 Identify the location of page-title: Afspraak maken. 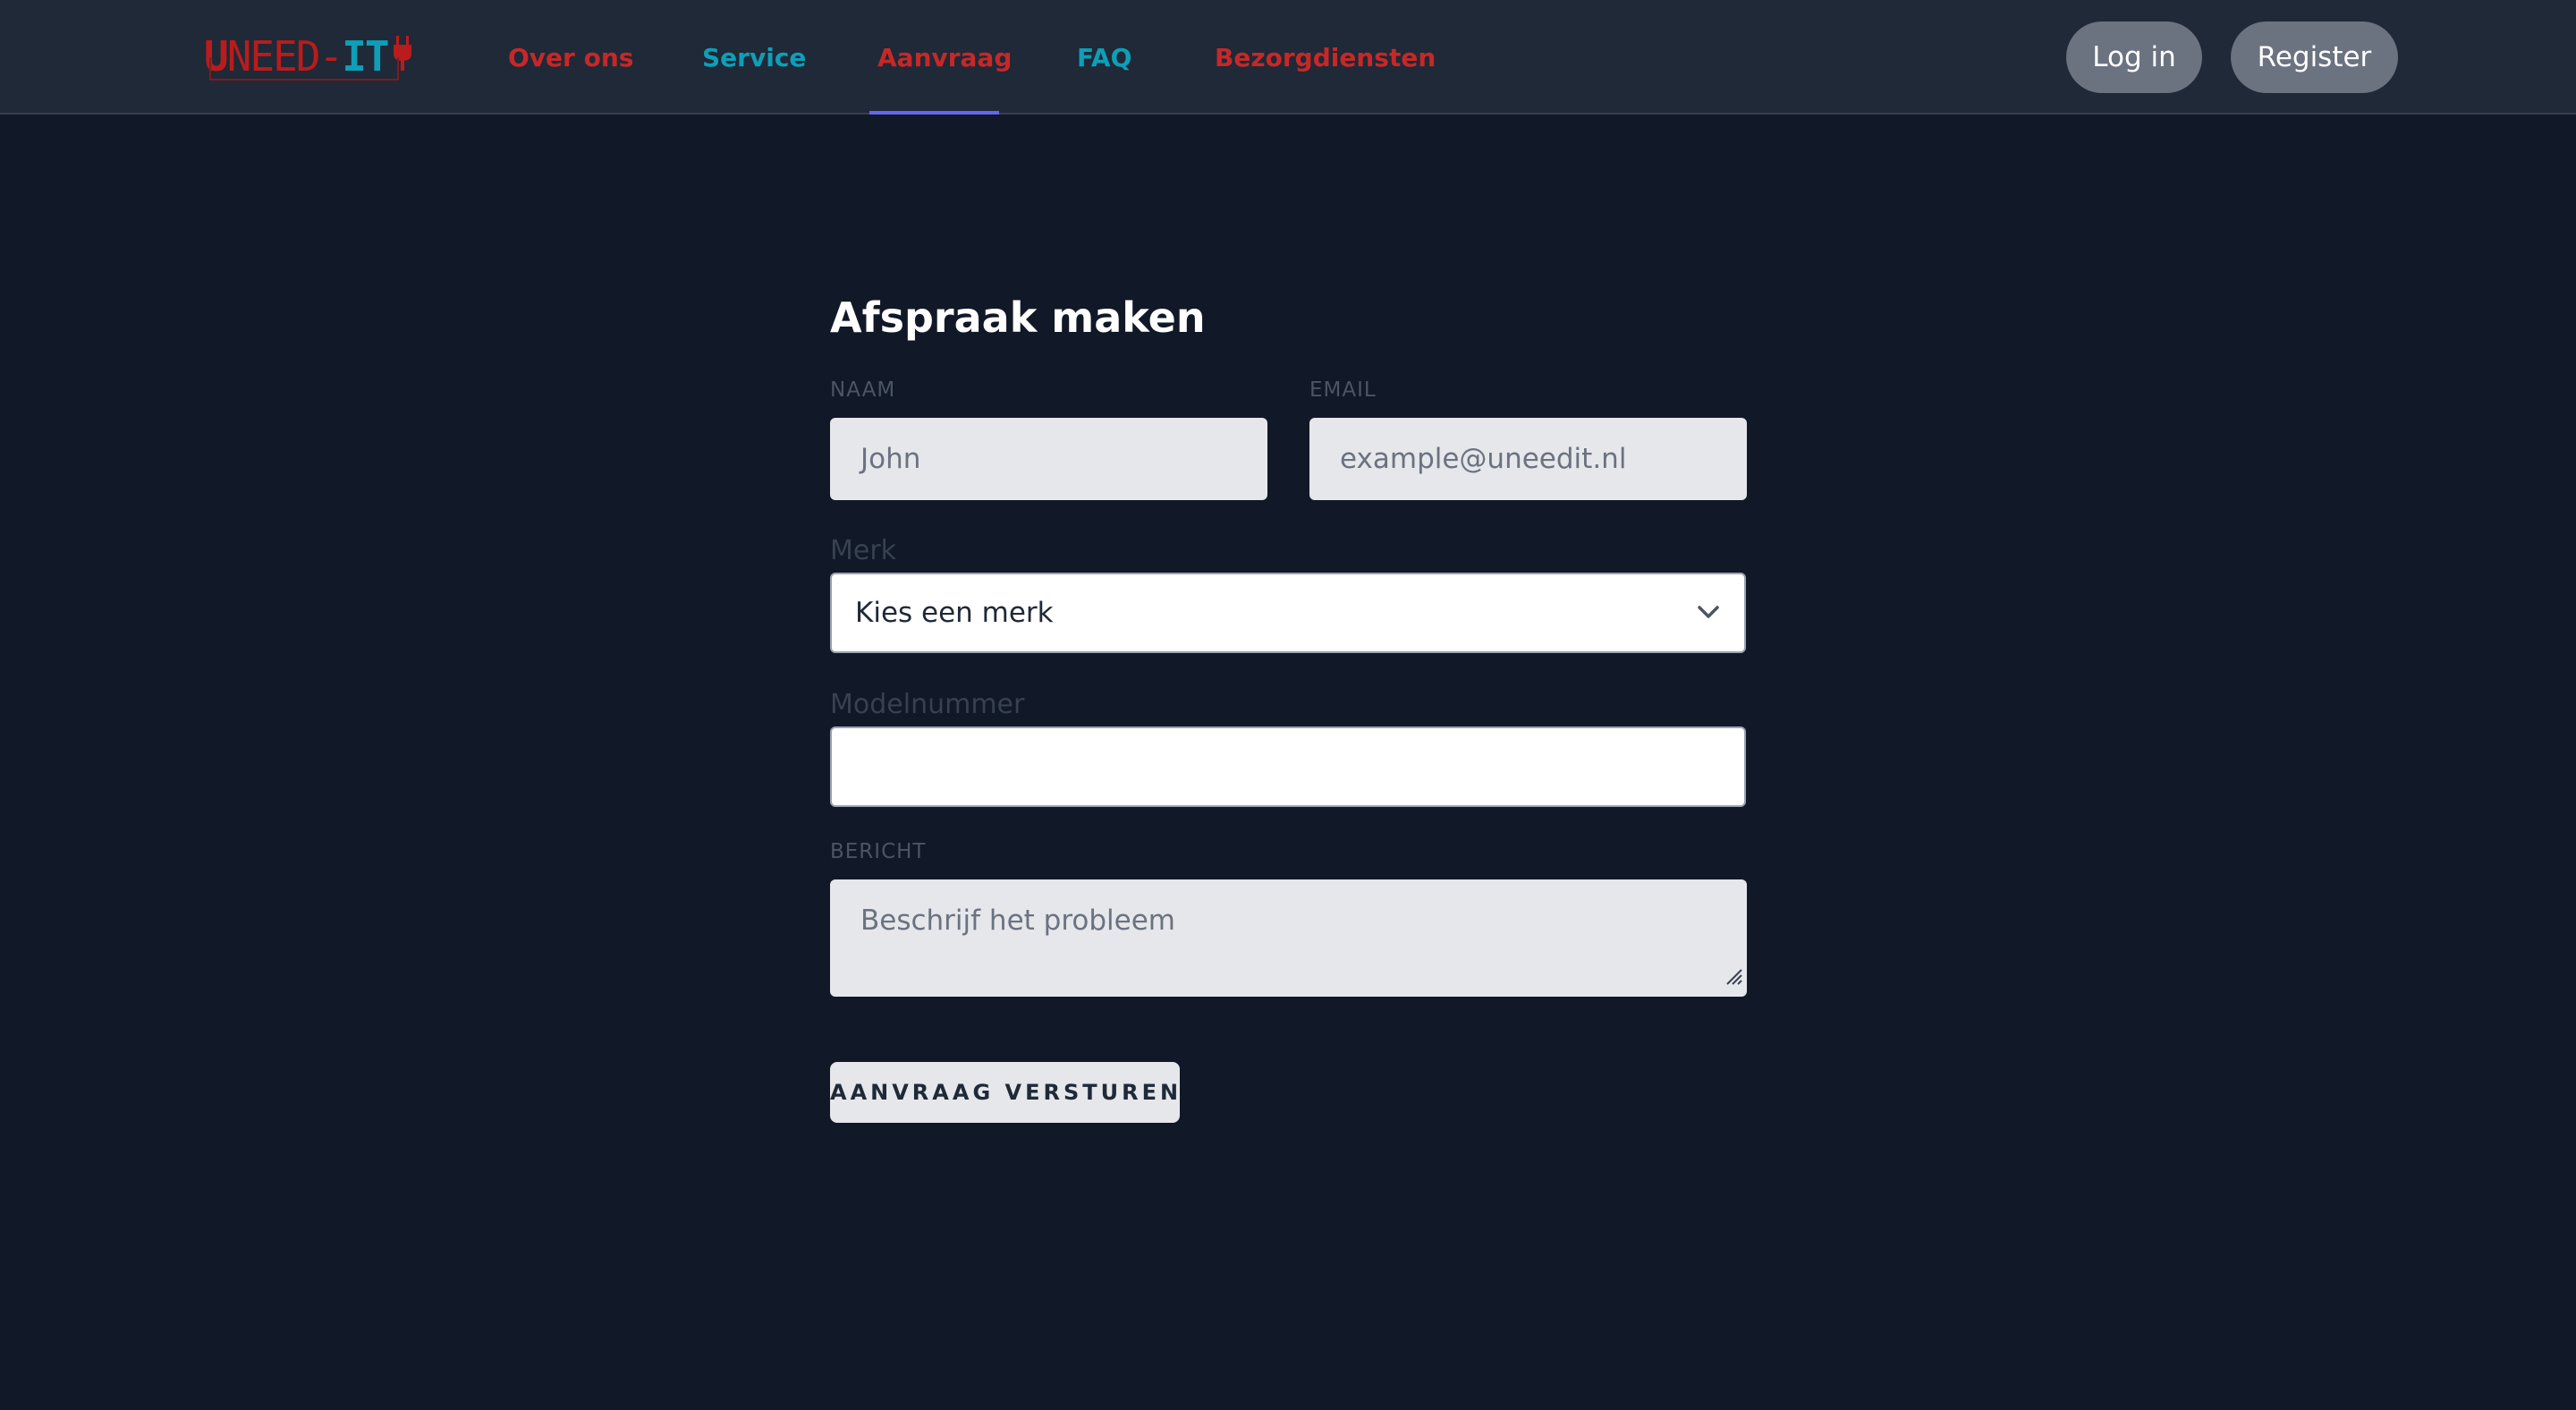
(1018, 318).